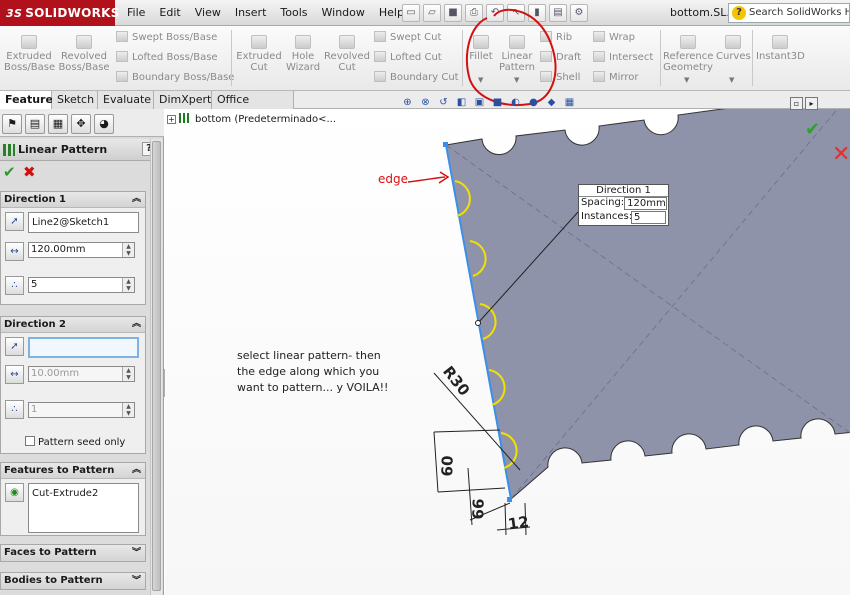 The height and width of the screenshot is (595, 850). I want to click on instant3d-button: Instant3D, so click(780, 48).